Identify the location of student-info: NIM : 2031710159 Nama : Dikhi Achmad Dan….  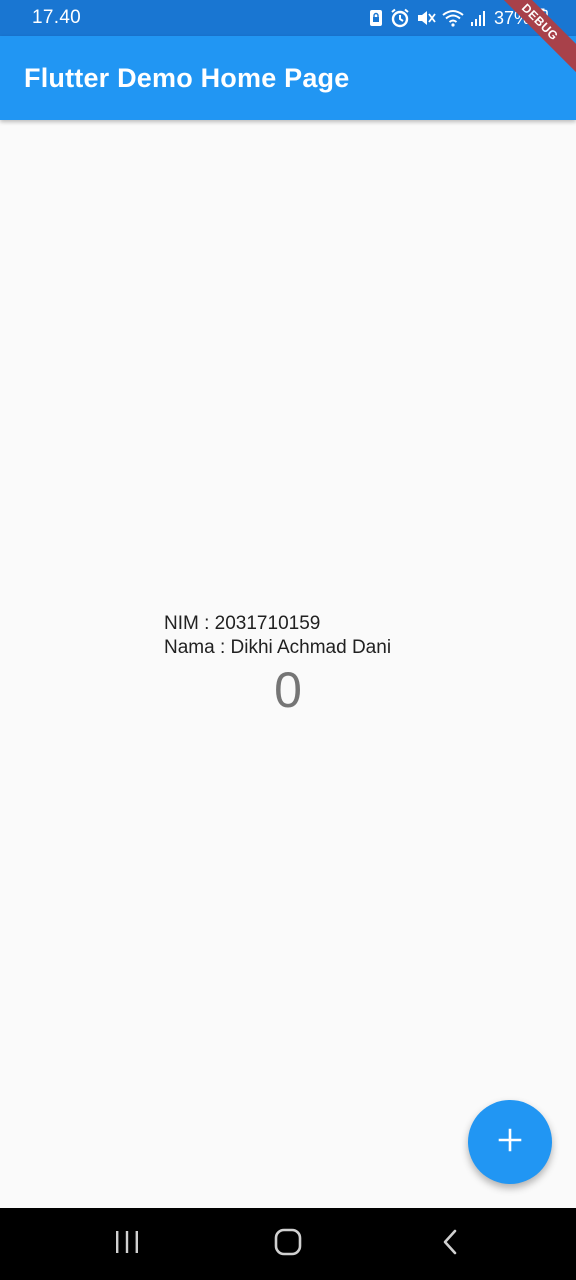
(277, 636).